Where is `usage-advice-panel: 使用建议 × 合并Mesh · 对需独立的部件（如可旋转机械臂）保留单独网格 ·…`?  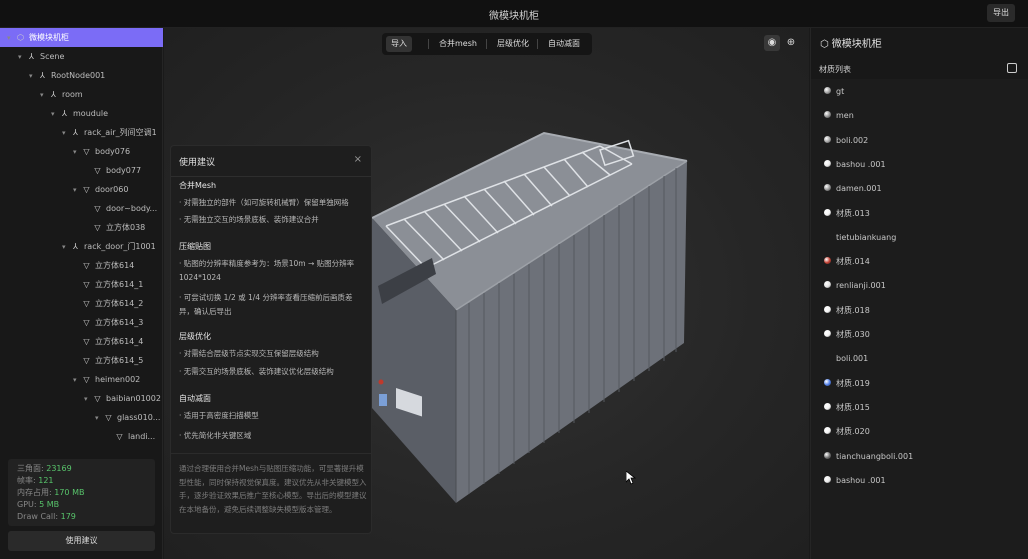
usage-advice-panel: 使用建议 × 合并Mesh · 对需独立的部件（如可旋转机械臂）保留单独网格 ·… is located at coordinates (271, 339).